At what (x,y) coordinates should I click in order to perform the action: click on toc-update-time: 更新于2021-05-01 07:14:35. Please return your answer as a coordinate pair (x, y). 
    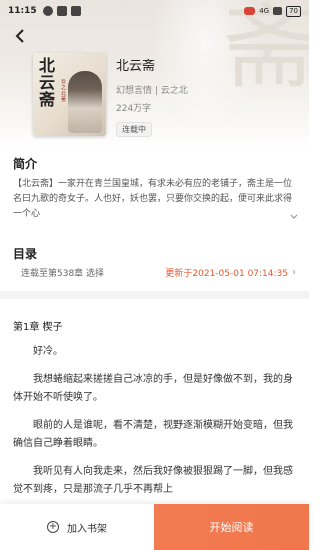
    Looking at the image, I should click on (226, 273).